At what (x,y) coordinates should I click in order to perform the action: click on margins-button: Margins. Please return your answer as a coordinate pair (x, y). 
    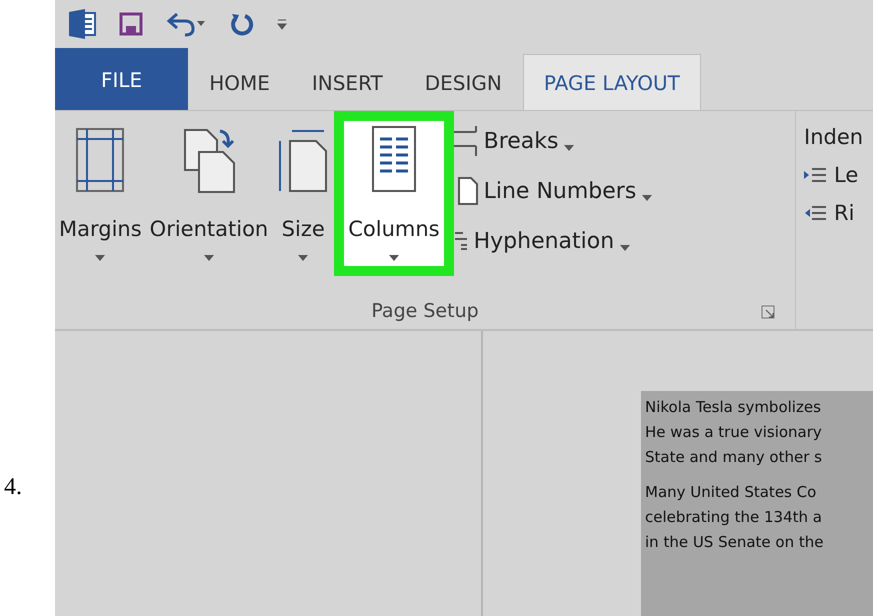
    Looking at the image, I should click on (100, 202).